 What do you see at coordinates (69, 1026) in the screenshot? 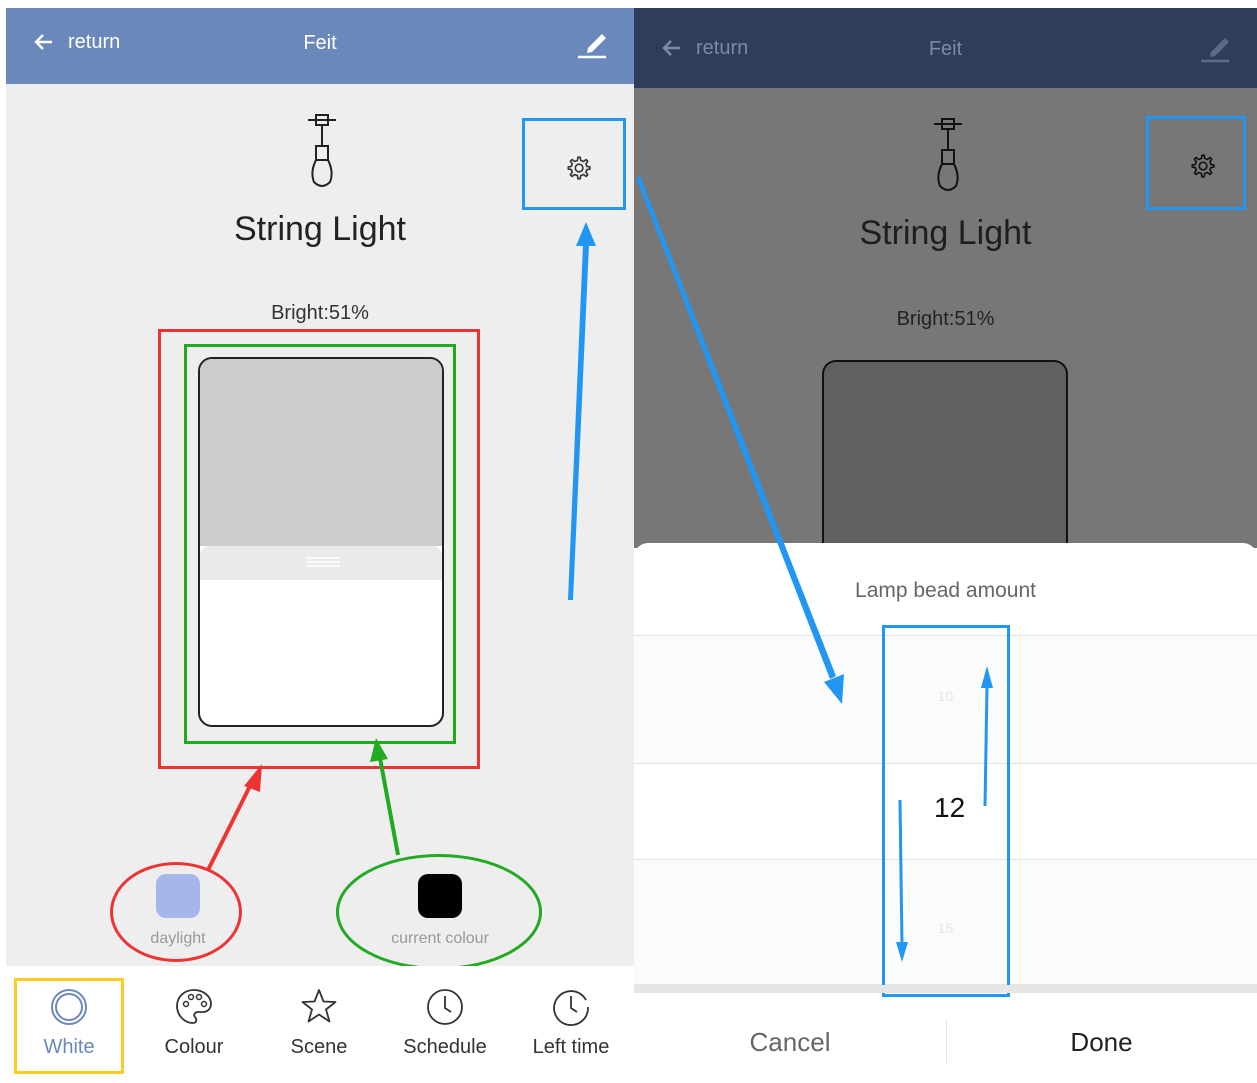
I see `annotation-yellow-box` at bounding box center [69, 1026].